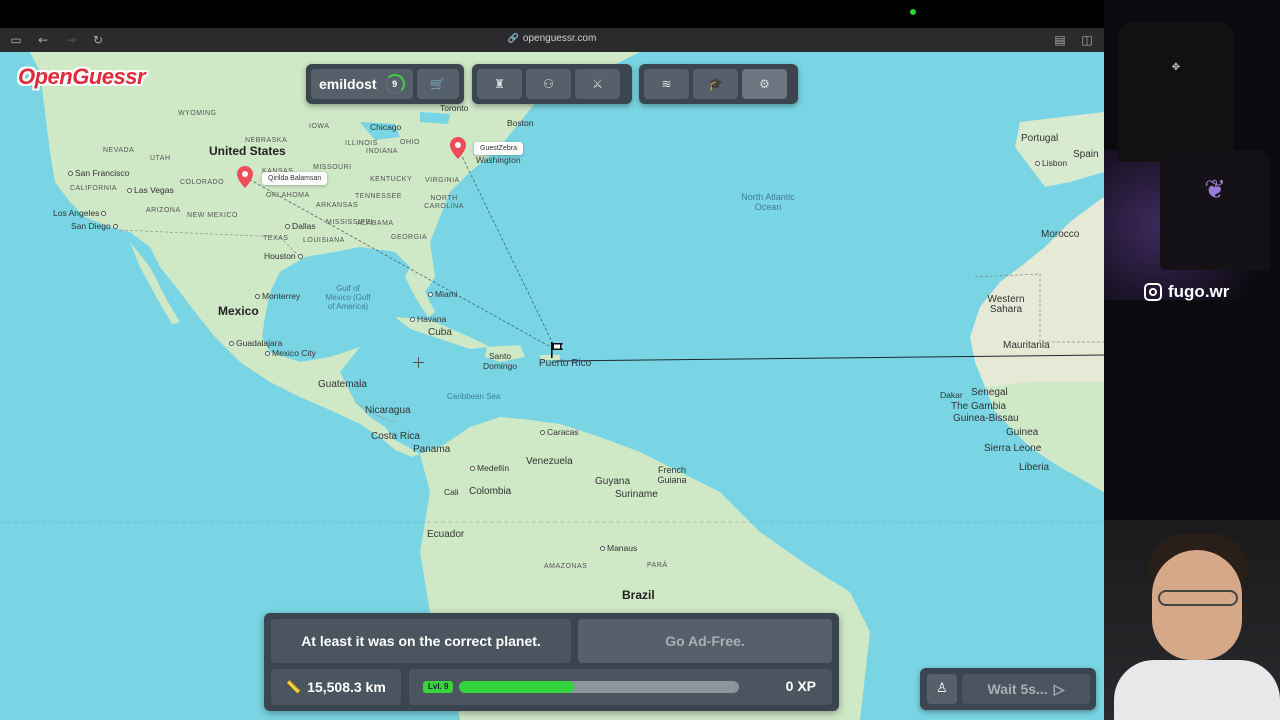  What do you see at coordinates (119, 150) in the screenshot?
I see `map-label-nevada: NEVADA` at bounding box center [119, 150].